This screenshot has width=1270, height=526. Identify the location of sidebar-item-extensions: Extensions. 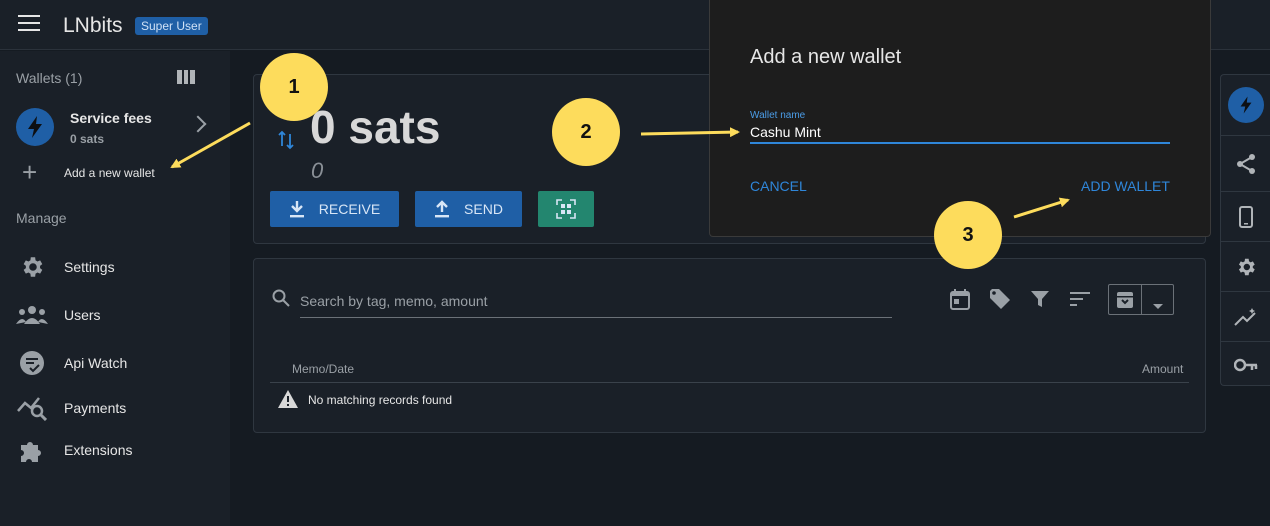
(115, 449).